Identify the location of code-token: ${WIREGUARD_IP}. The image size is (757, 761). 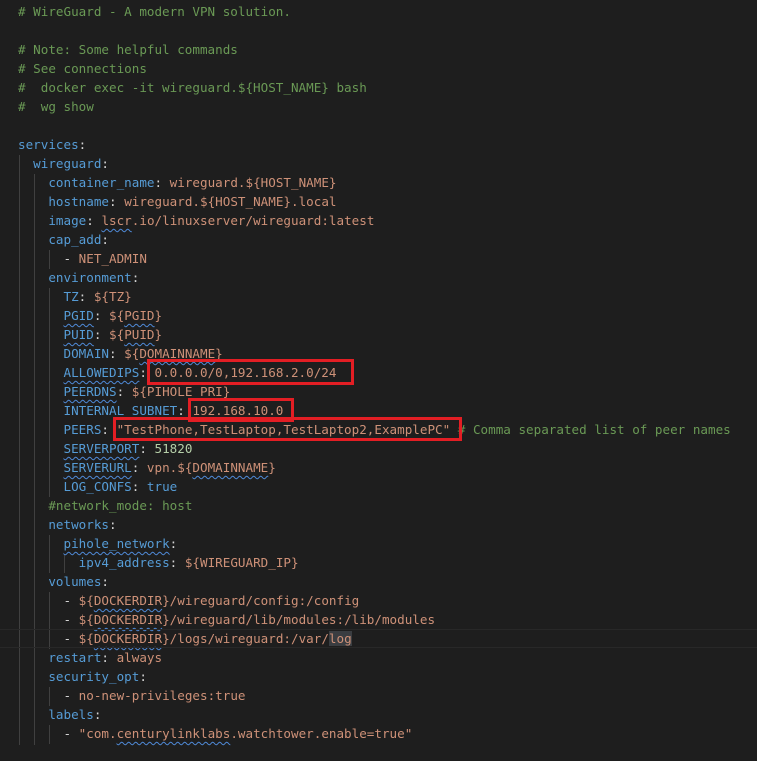
(241, 562).